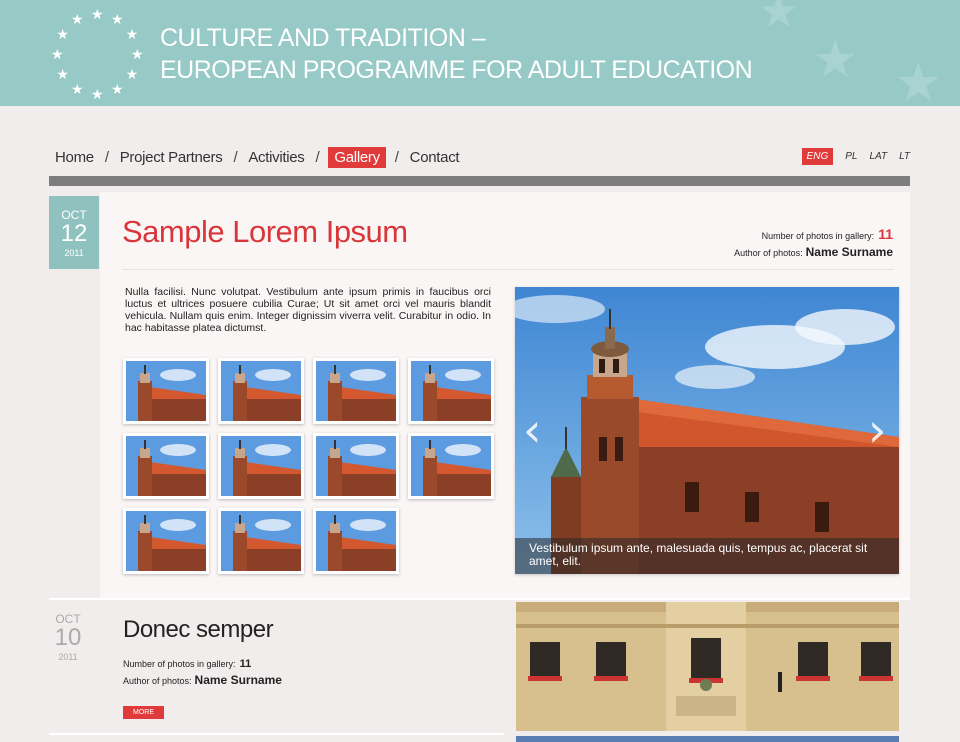 This screenshot has height=742, width=960. Describe the element at coordinates (877, 430) in the screenshot. I see `slider-next-arrow: ›` at that location.